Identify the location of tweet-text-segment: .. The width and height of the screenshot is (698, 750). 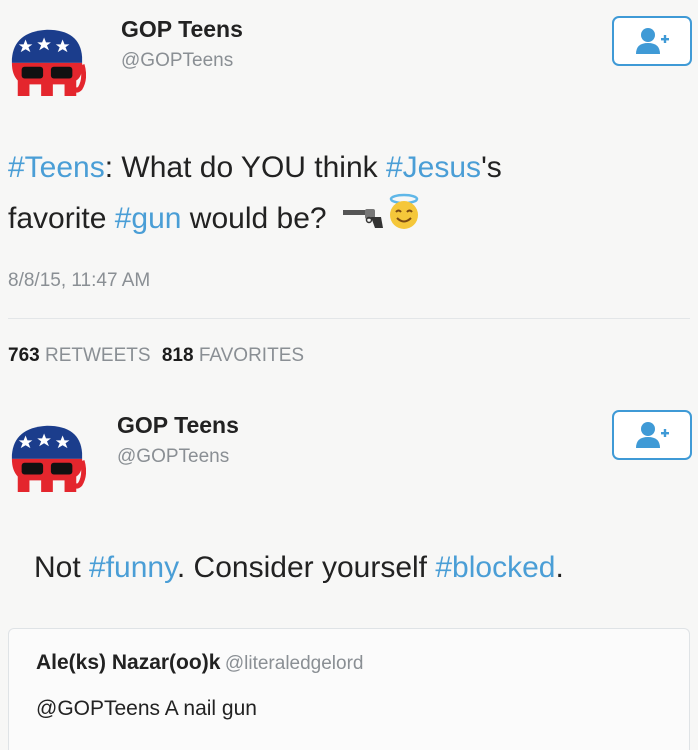
(559, 567).